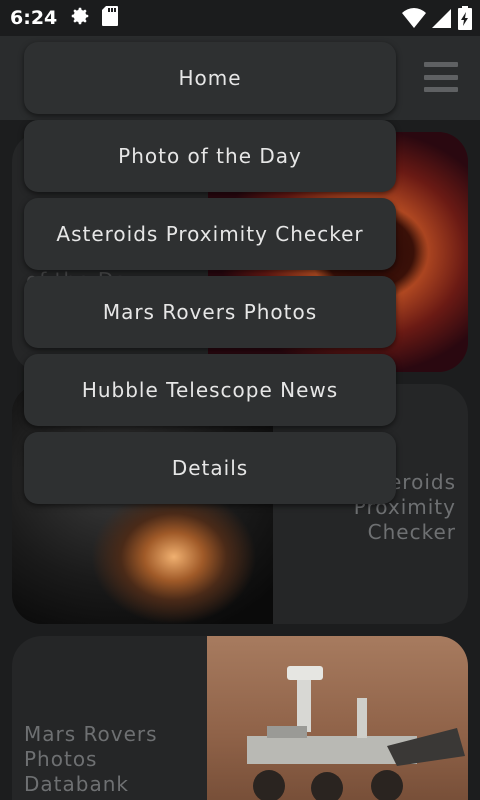 Image resolution: width=480 pixels, height=800 pixels. I want to click on battery-charging-icon, so click(465, 20).